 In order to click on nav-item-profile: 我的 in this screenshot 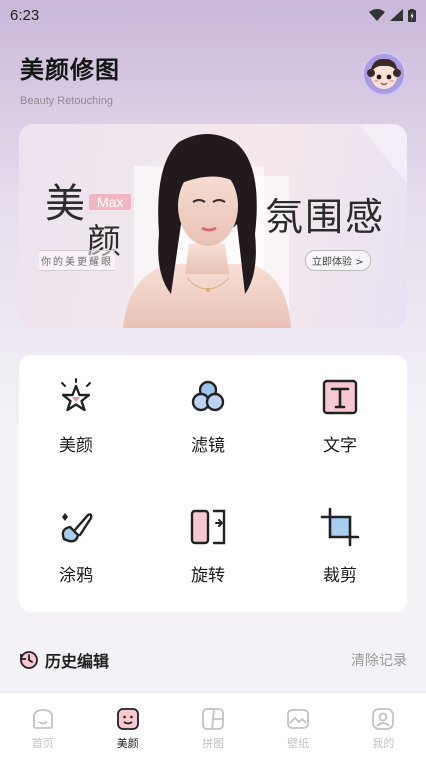, I will do `click(383, 725)`.